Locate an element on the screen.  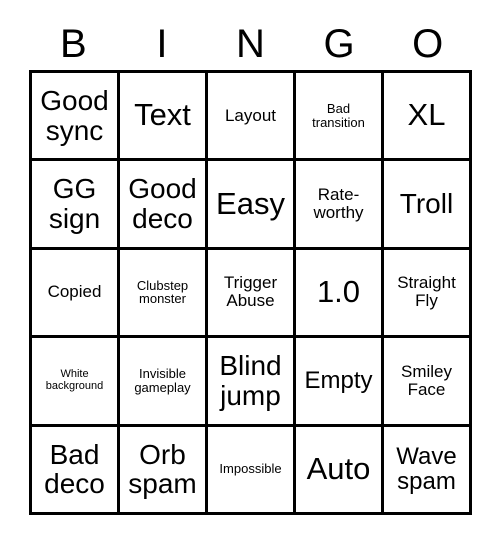
bingo-cell: Straight Fly is located at coordinates (428, 294).